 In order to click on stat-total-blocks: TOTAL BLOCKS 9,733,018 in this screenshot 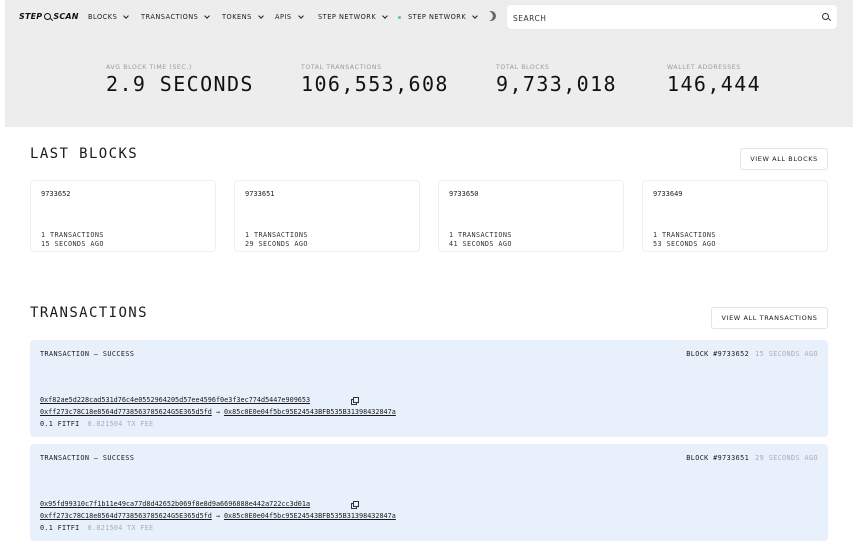, I will do `click(556, 80)`.